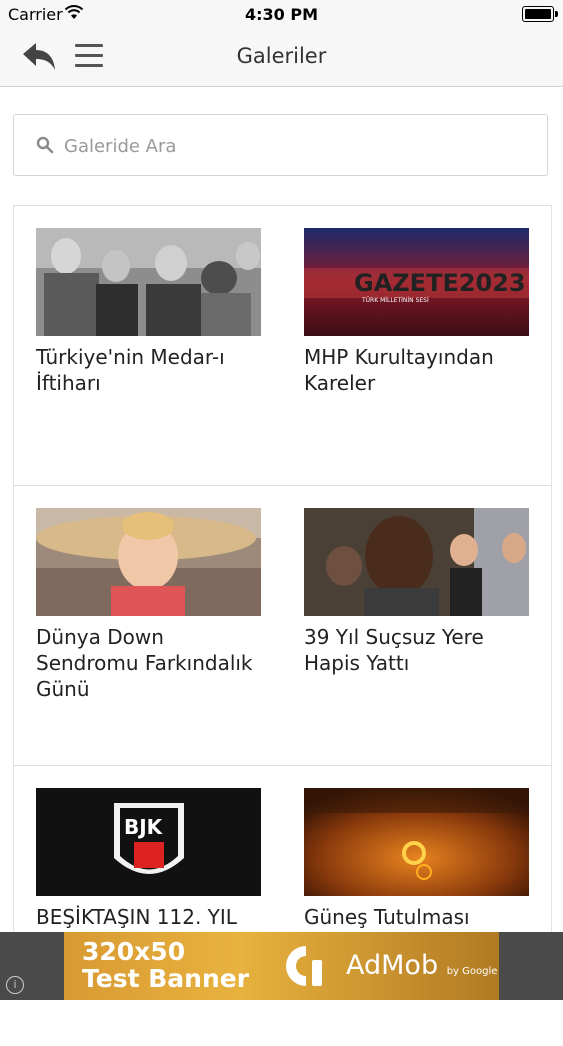  Describe the element at coordinates (399, 370) in the screenshot. I see `gallery-title: MHP Kurultayından Kareler` at that location.